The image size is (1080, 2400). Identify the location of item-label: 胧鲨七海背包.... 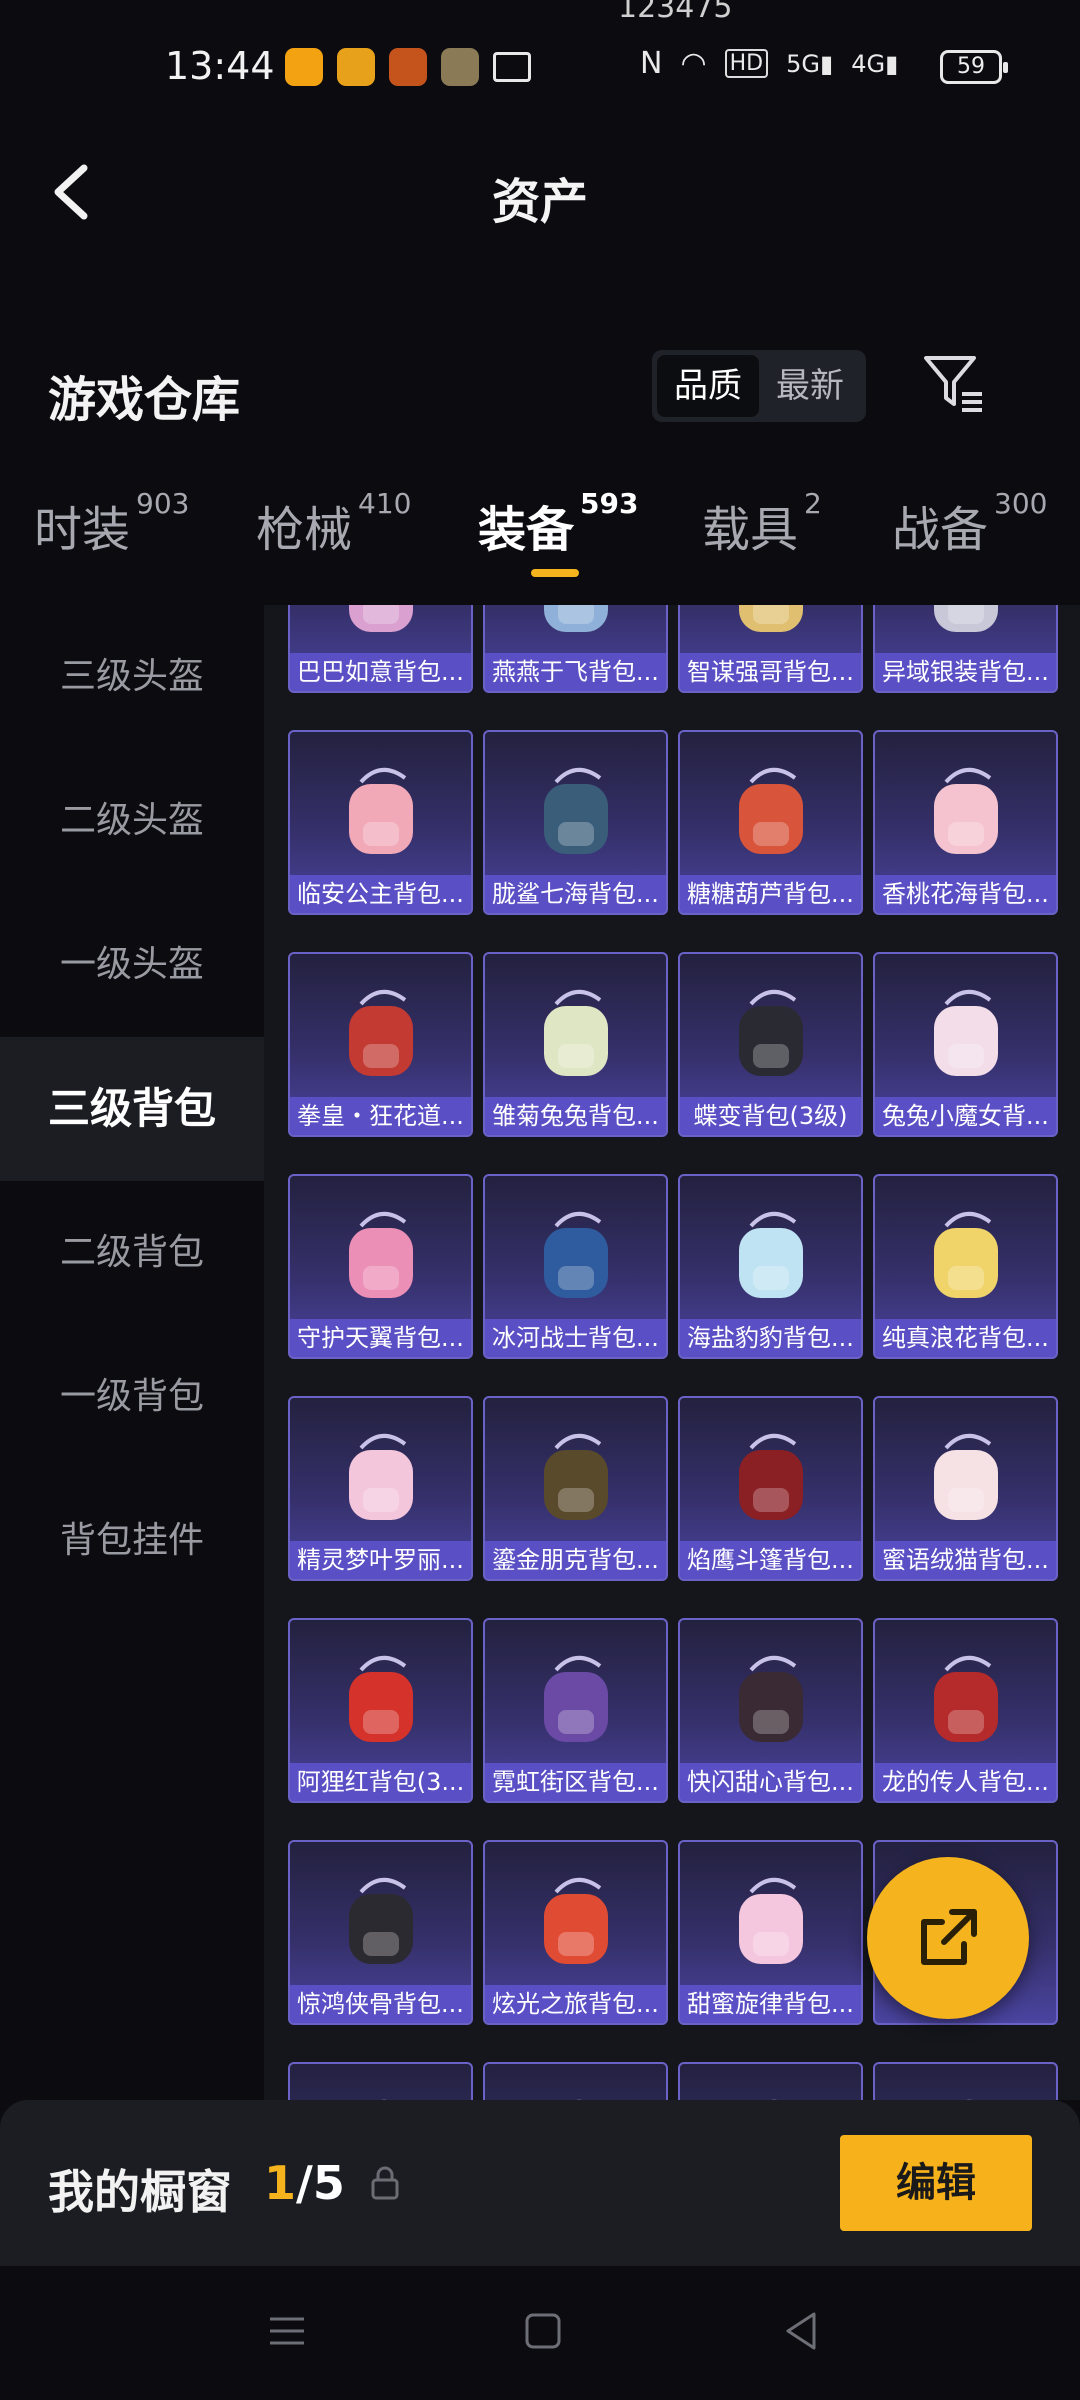
(575, 894).